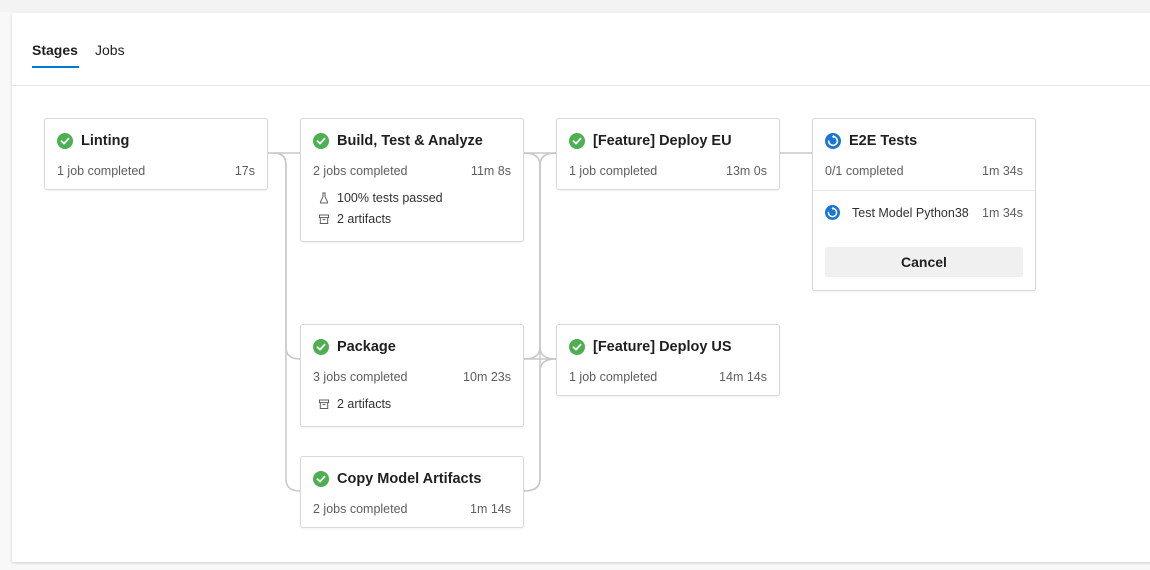  I want to click on stage-jobs-count: 0/1 completed, so click(864, 171).